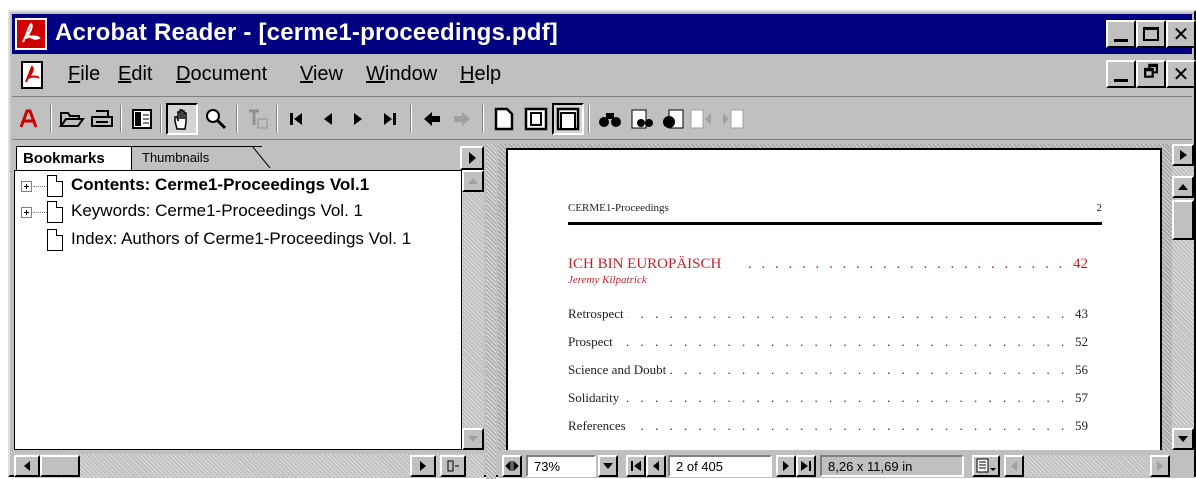  Describe the element at coordinates (33, 75) in the screenshot. I see `document-icon` at that location.